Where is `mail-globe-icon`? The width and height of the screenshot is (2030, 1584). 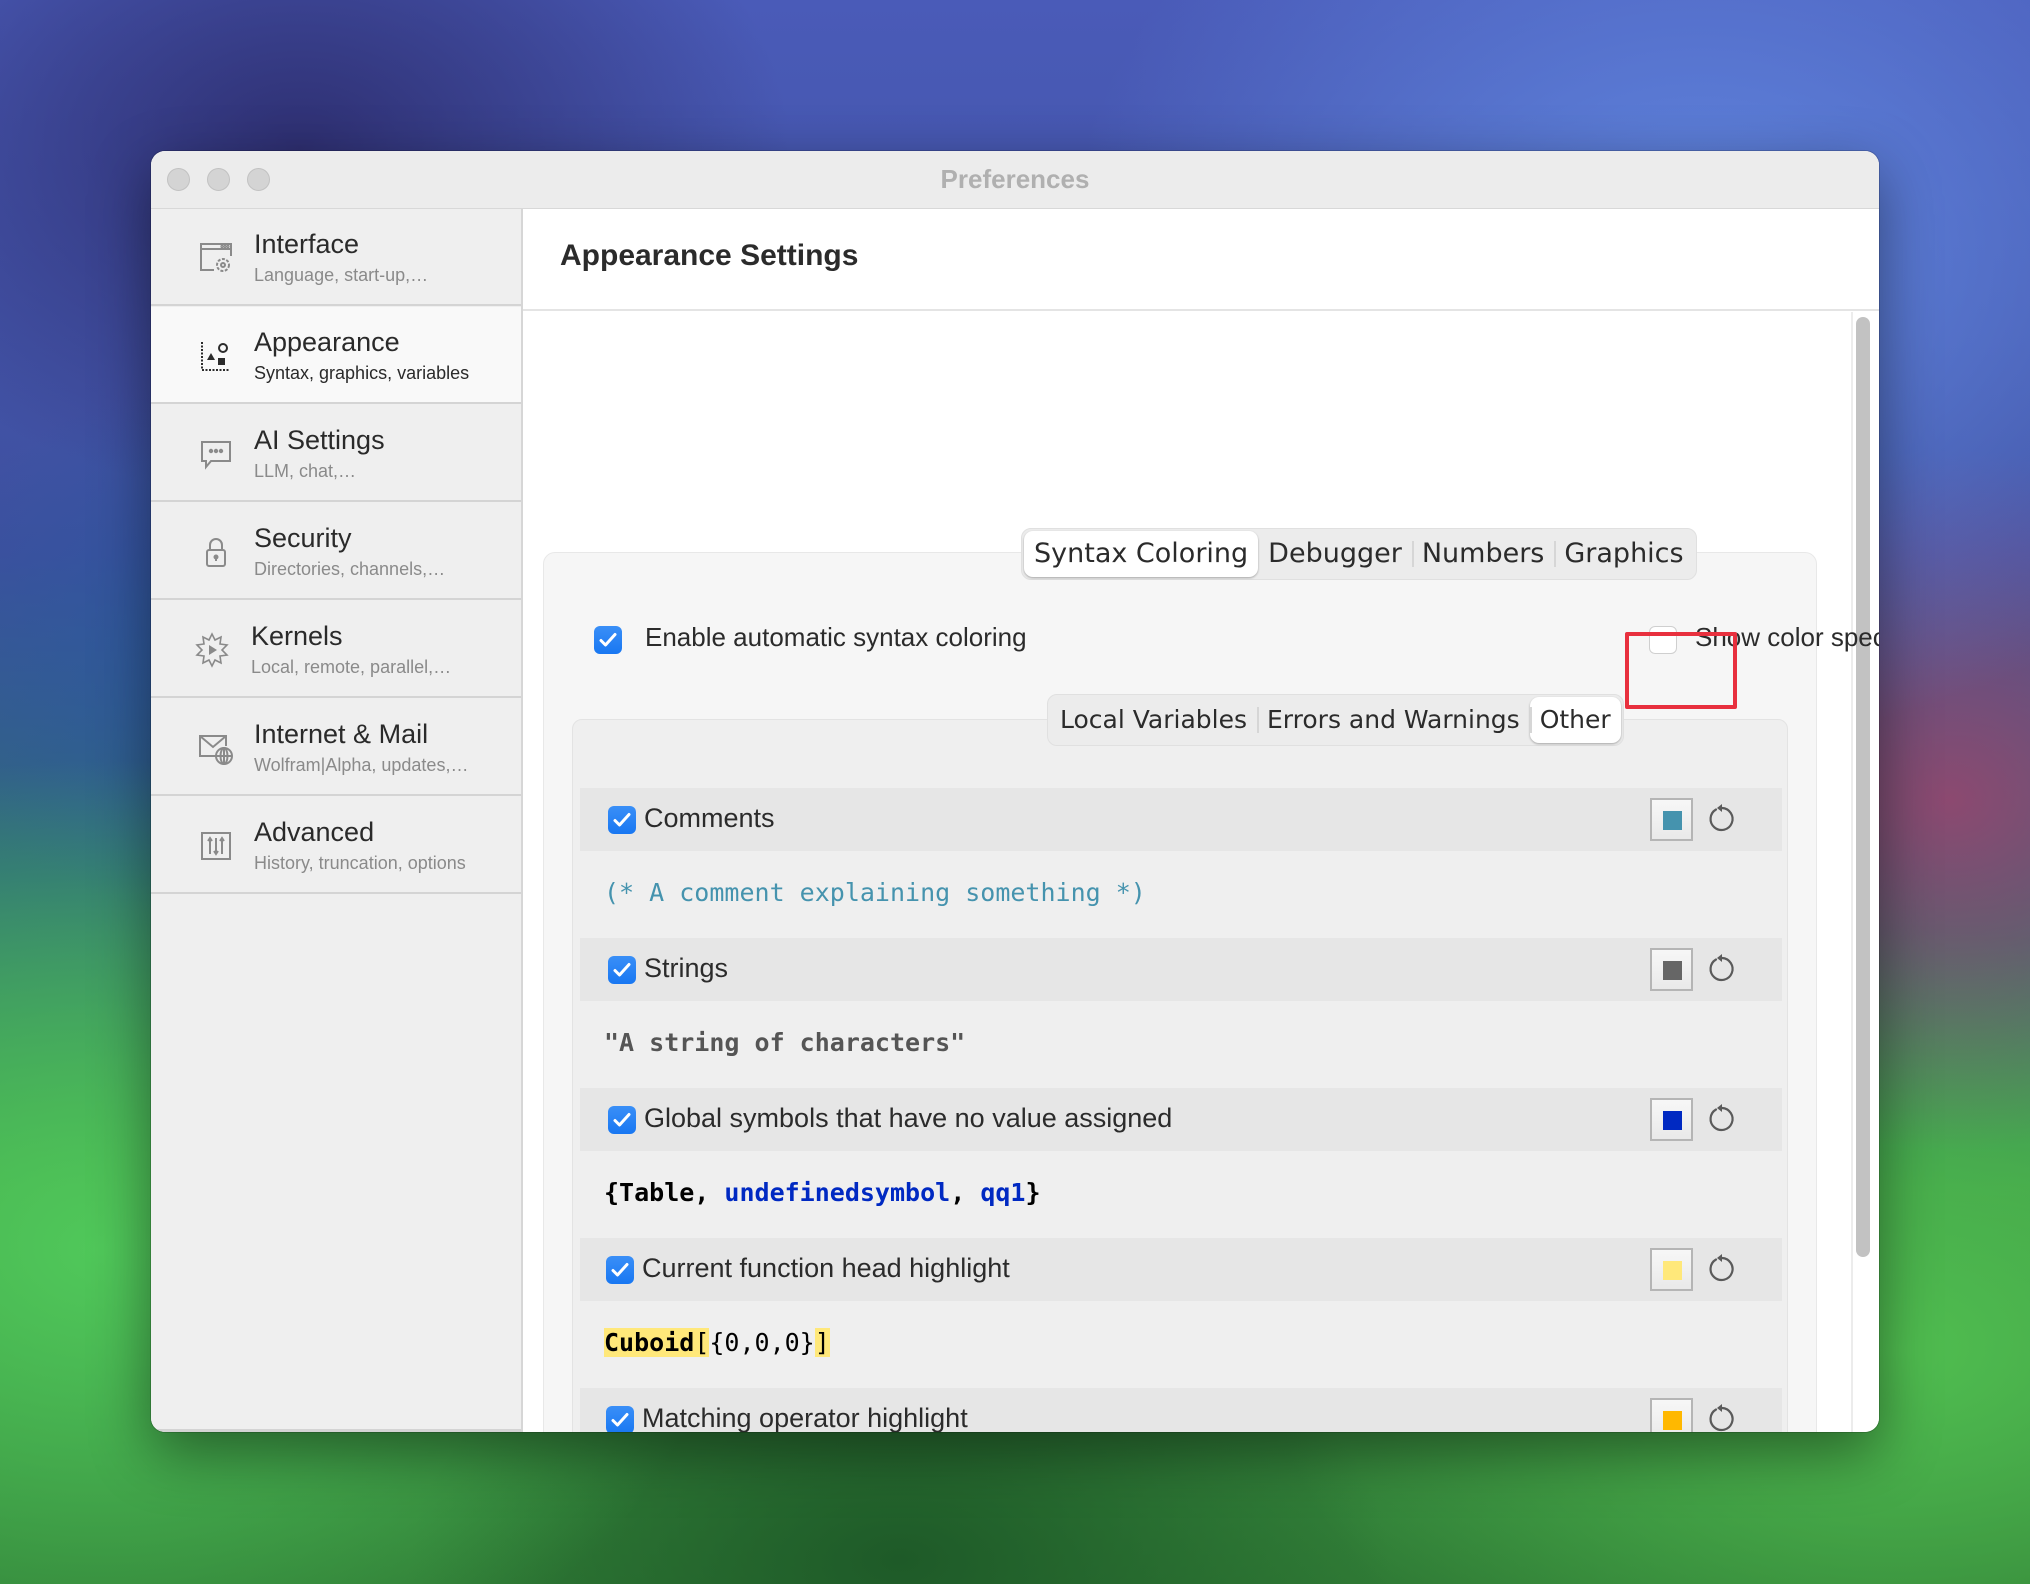
mail-globe-icon is located at coordinates (216, 748).